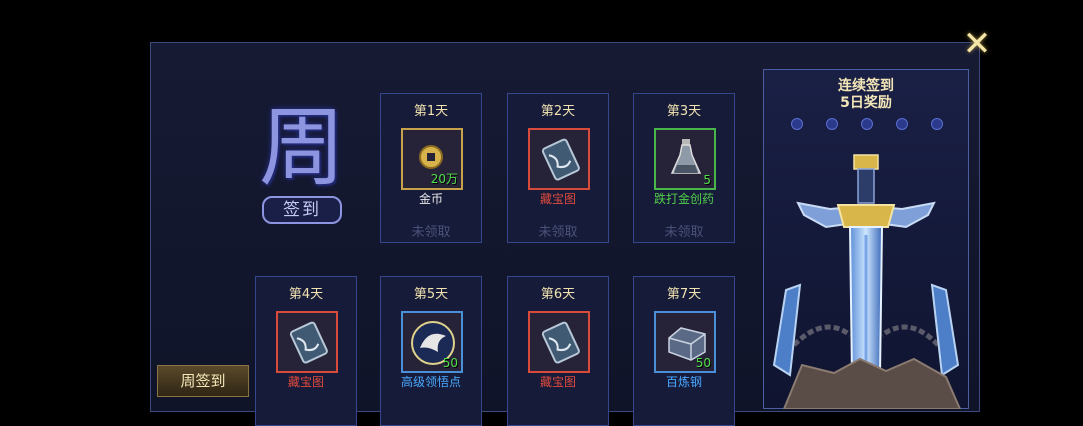 The image size is (1083, 426). I want to click on sword-icon, so click(866, 277).